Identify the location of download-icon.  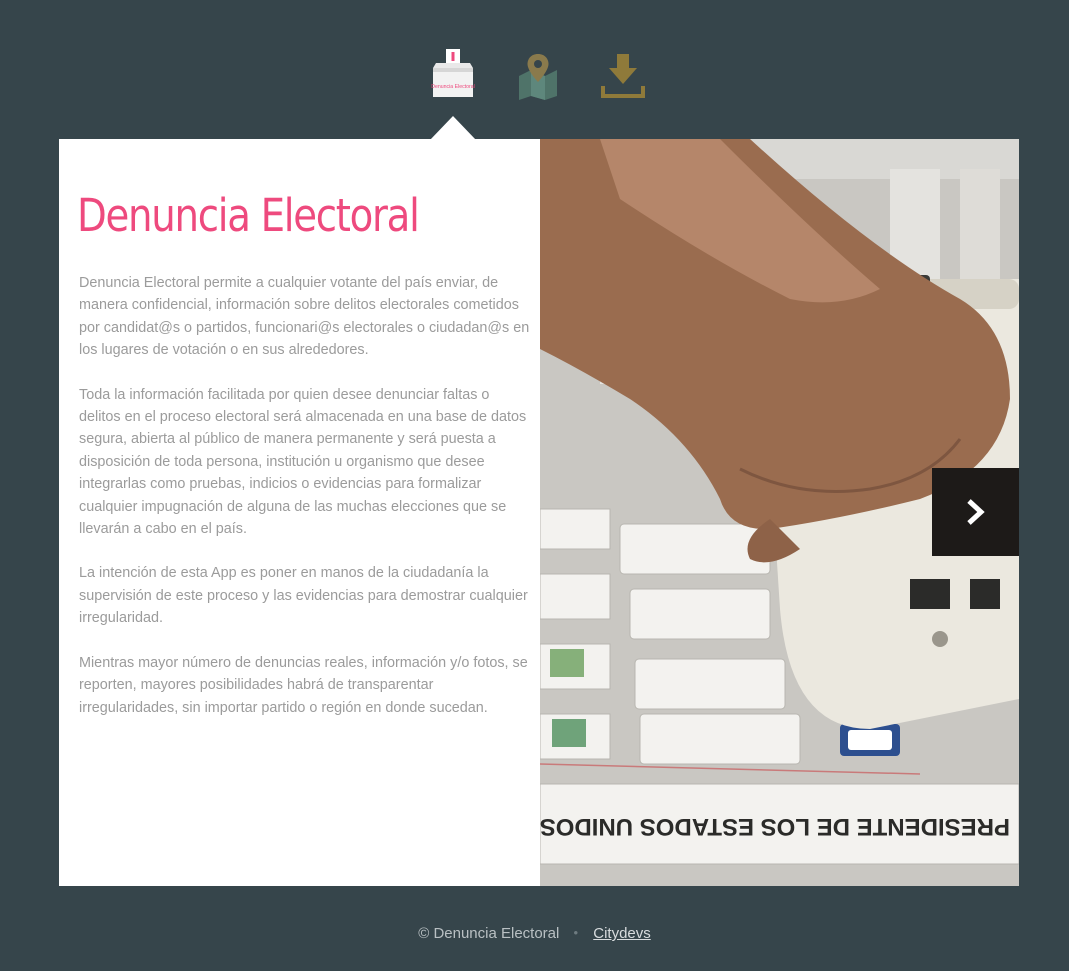
(623, 76).